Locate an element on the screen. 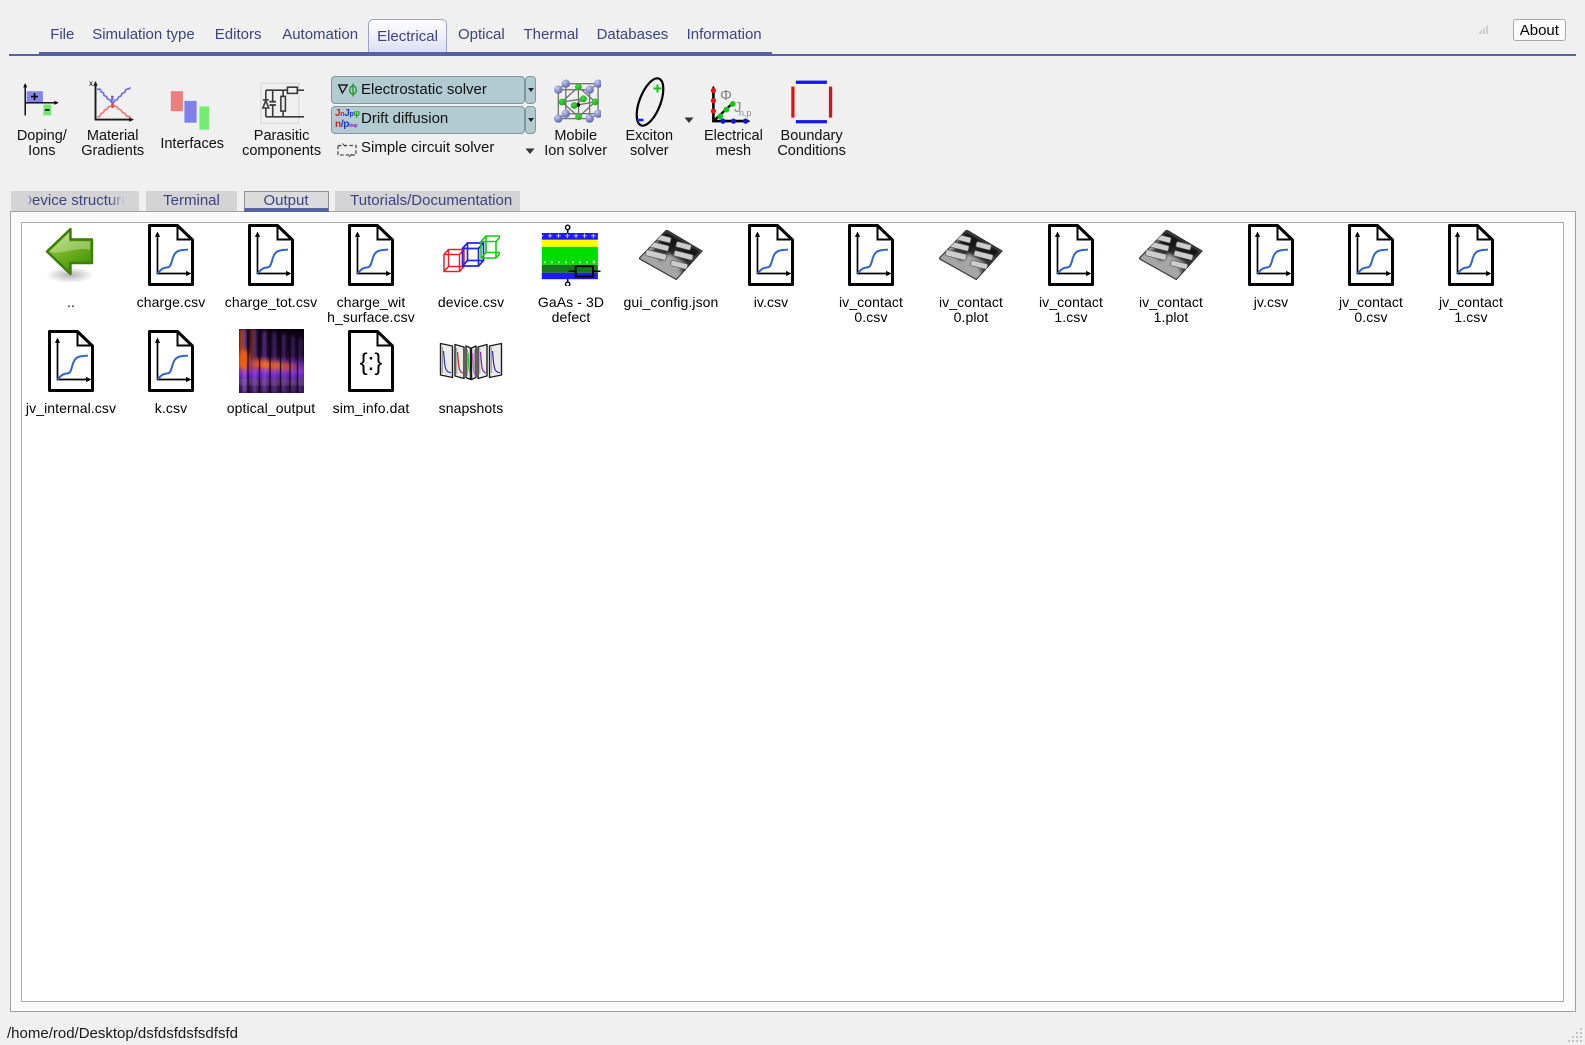  svg-text: n,p is located at coordinates (745, 113).